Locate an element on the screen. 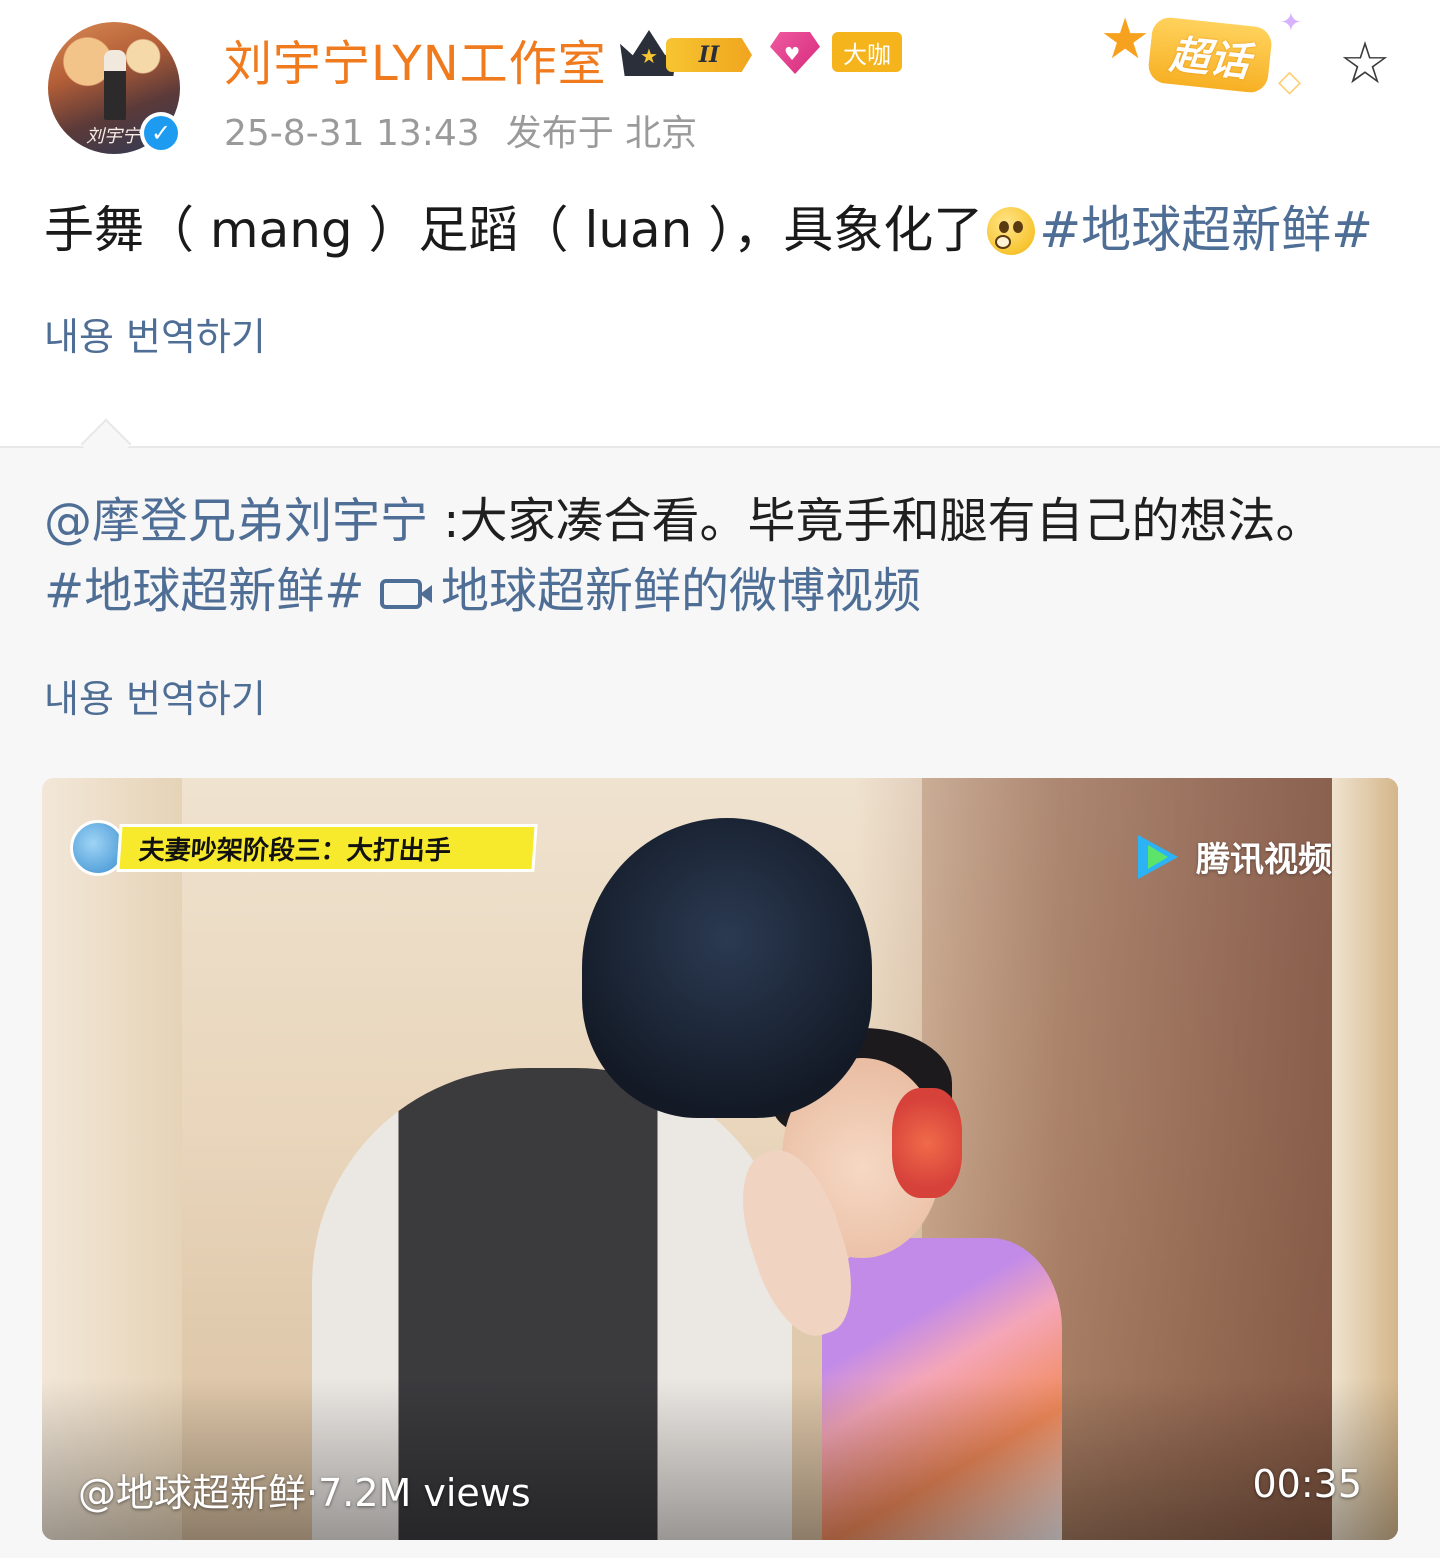 This screenshot has height=1558, width=1440. supertopic-badge: ★ 超话 ✦ ◇ is located at coordinates (1210, 58).